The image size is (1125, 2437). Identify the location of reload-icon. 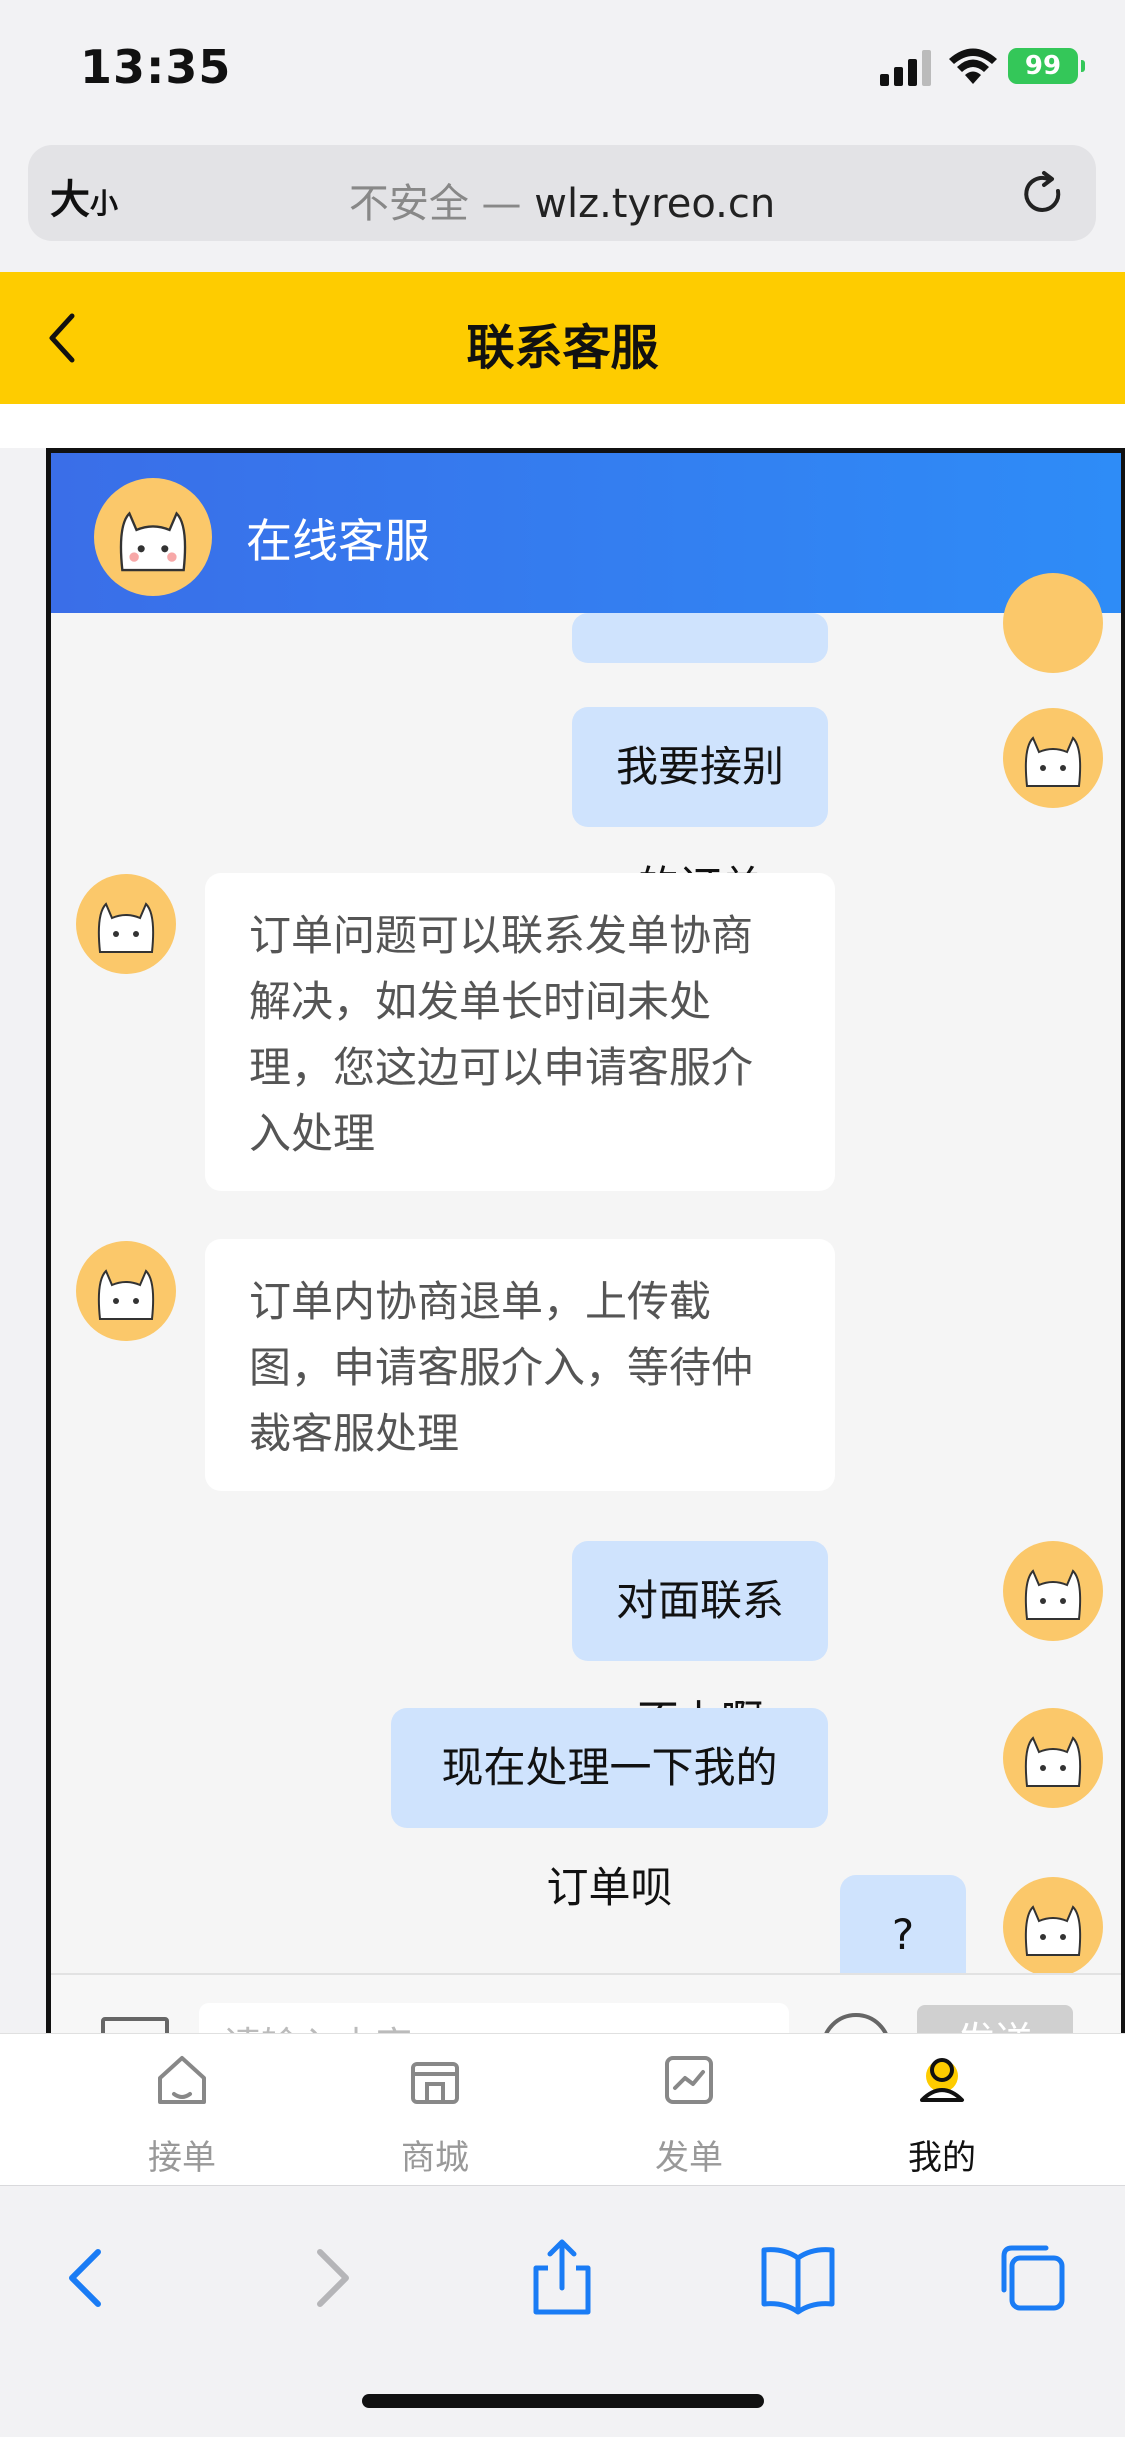
(1043, 194).